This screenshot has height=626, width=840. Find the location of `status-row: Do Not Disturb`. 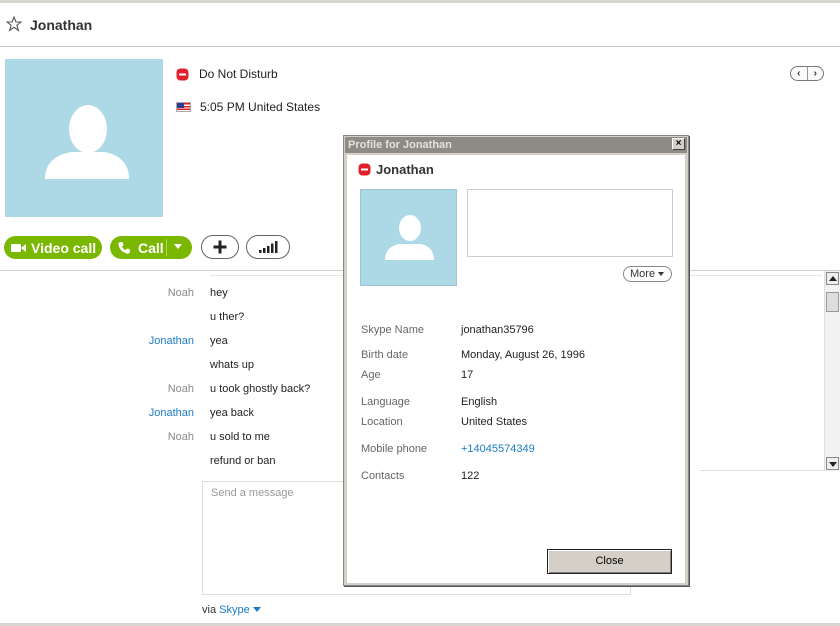

status-row: Do Not Disturb is located at coordinates (227, 74).